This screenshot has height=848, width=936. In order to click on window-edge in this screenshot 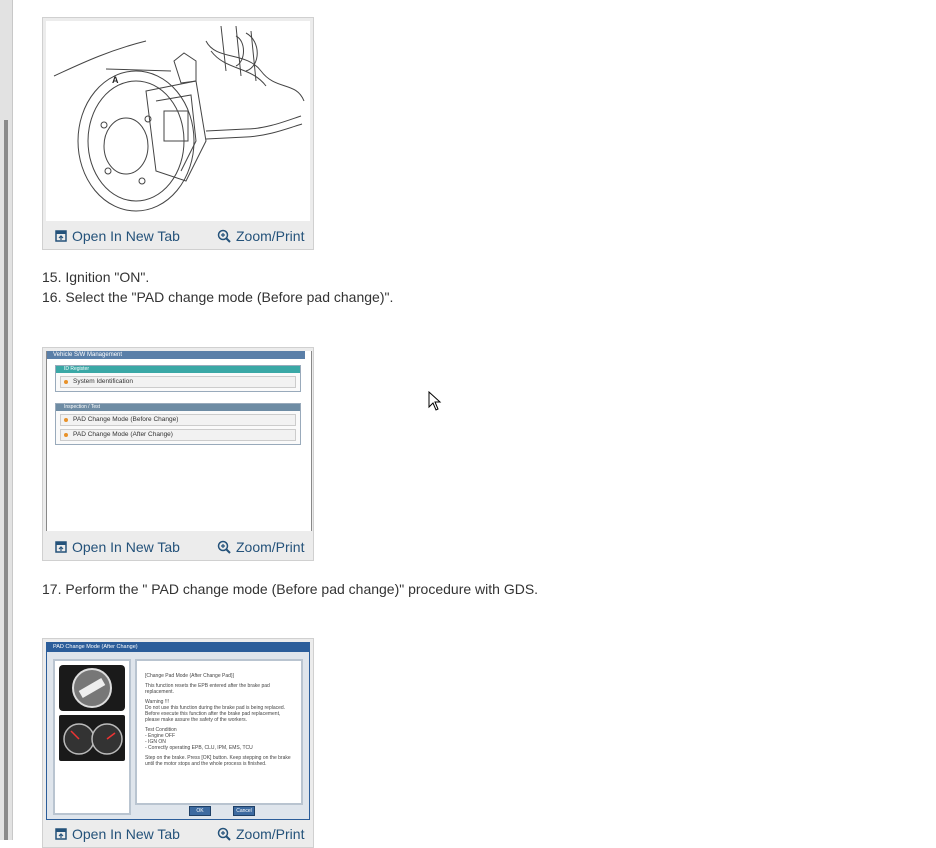, I will do `click(6, 420)`.